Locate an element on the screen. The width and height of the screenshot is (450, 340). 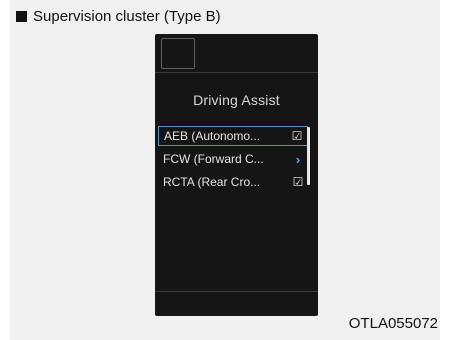
figure-caption: Supervision cluster (Type B) is located at coordinates (118, 16).